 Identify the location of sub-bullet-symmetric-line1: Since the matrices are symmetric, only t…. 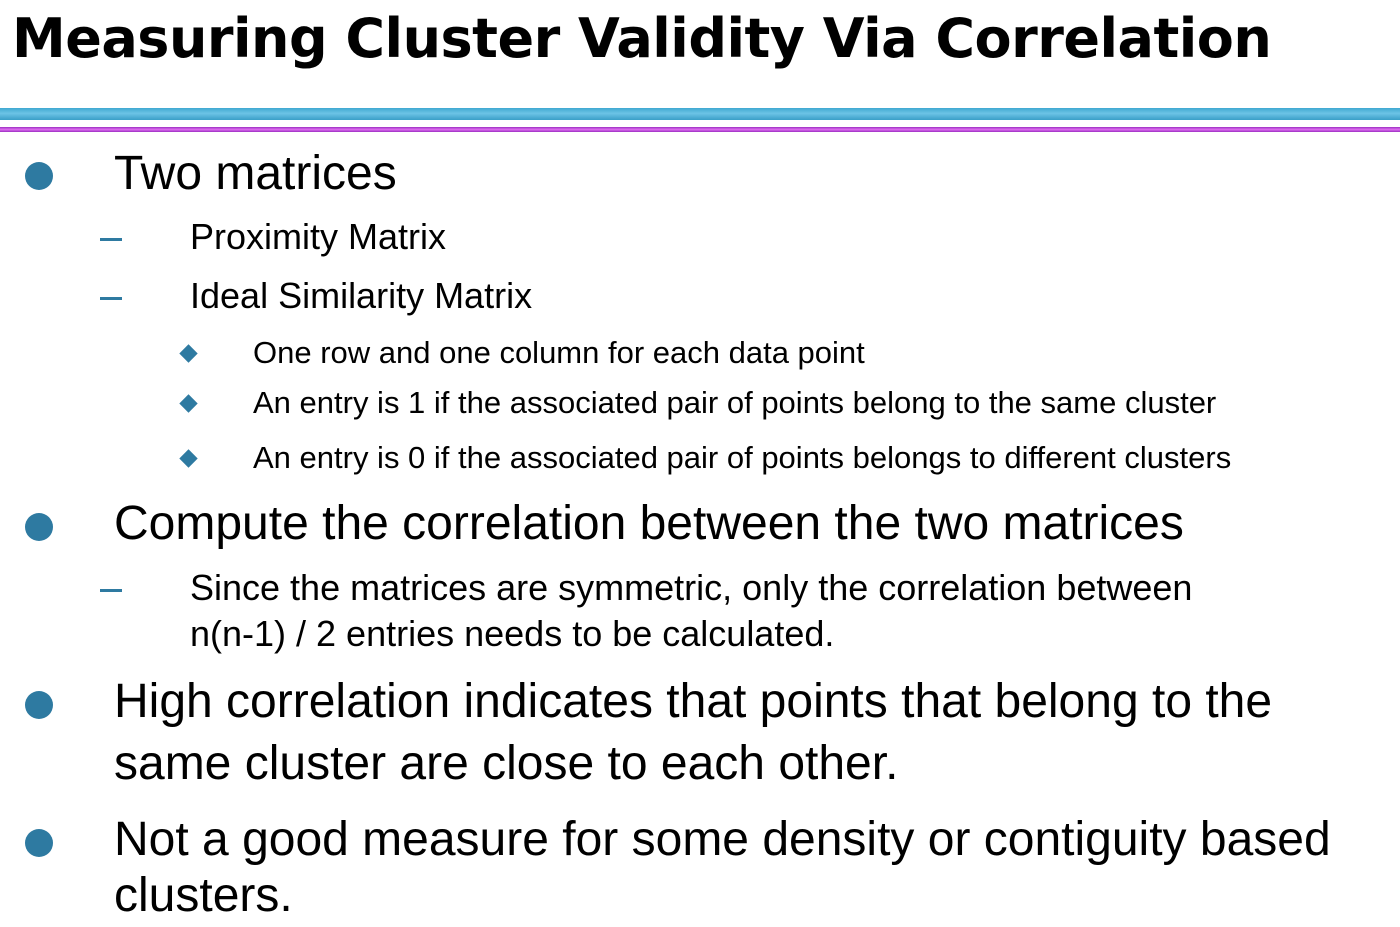
(691, 587).